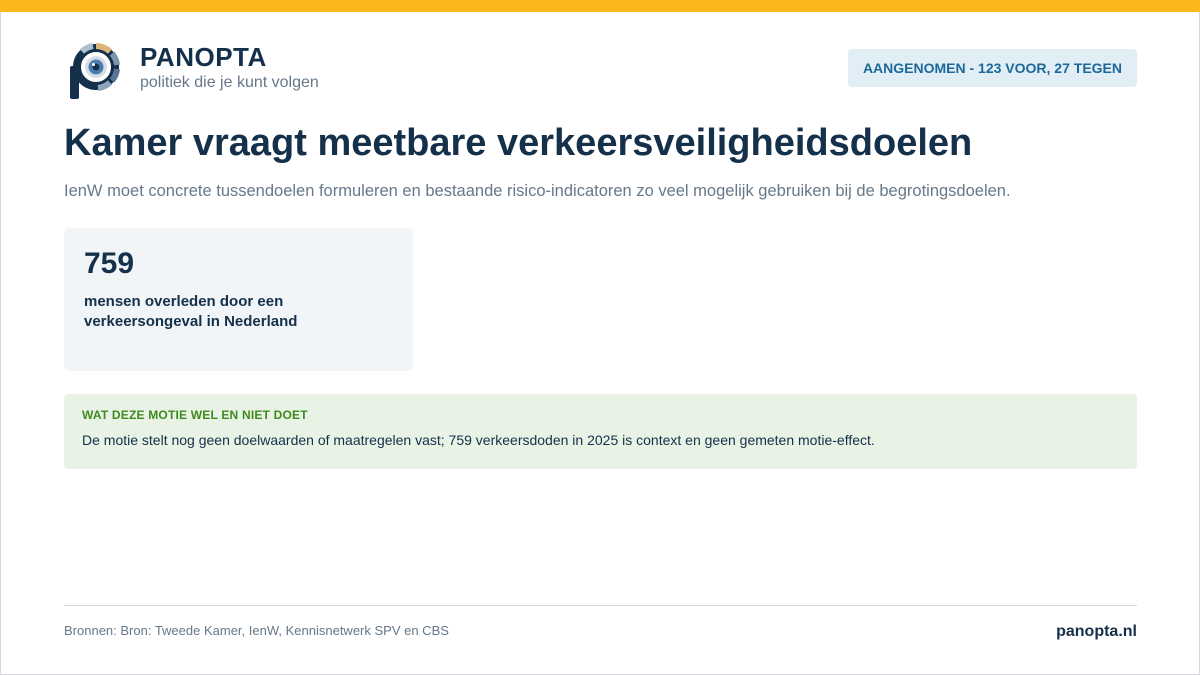 The width and height of the screenshot is (1200, 675). Describe the element at coordinates (600, 605) in the screenshot. I see `footer-divider` at that location.